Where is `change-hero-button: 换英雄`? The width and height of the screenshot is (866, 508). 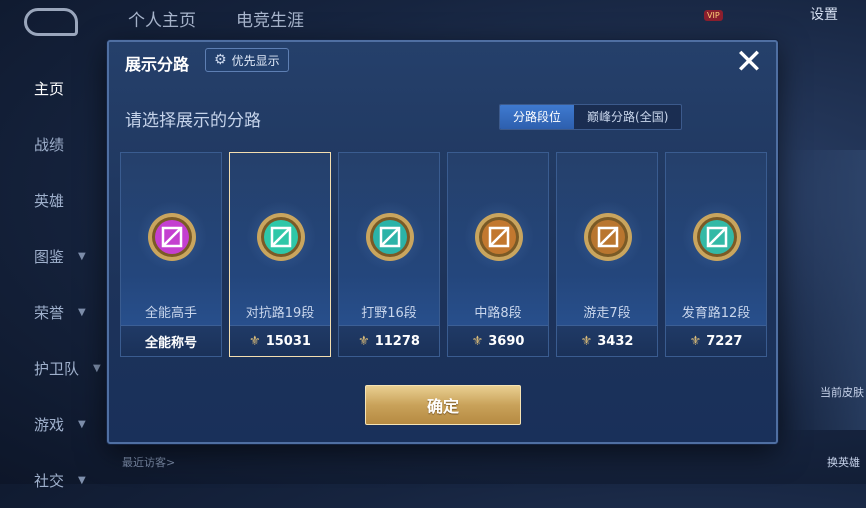 change-hero-button: 换英雄 is located at coordinates (843, 462).